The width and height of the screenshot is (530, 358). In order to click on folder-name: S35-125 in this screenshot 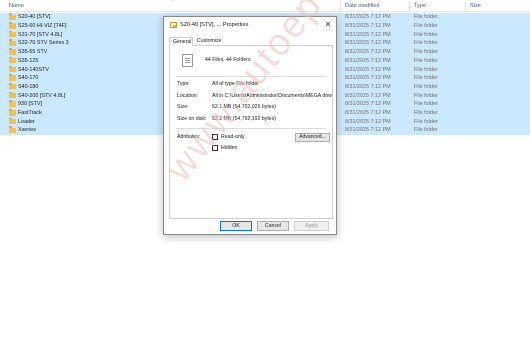, I will do `click(28, 60)`.